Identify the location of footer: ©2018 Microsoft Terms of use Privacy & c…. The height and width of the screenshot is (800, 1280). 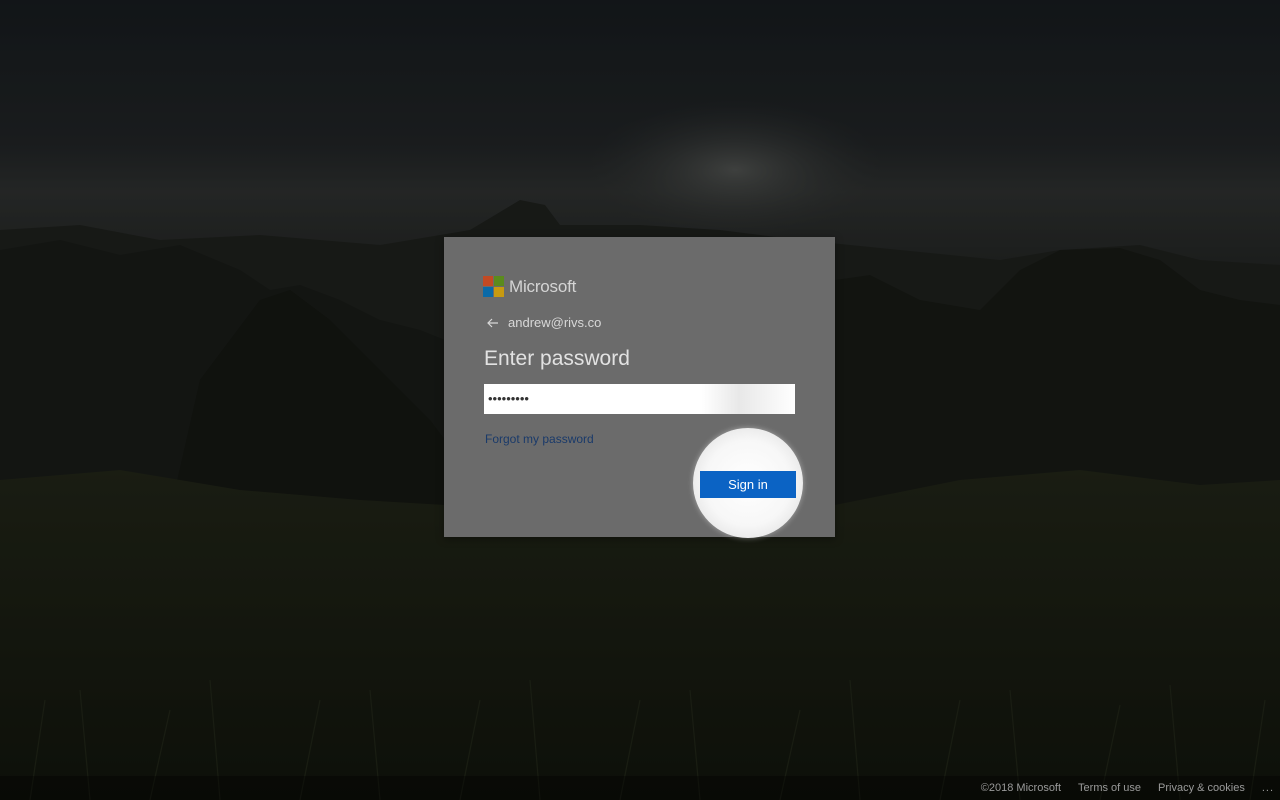
(640, 788).